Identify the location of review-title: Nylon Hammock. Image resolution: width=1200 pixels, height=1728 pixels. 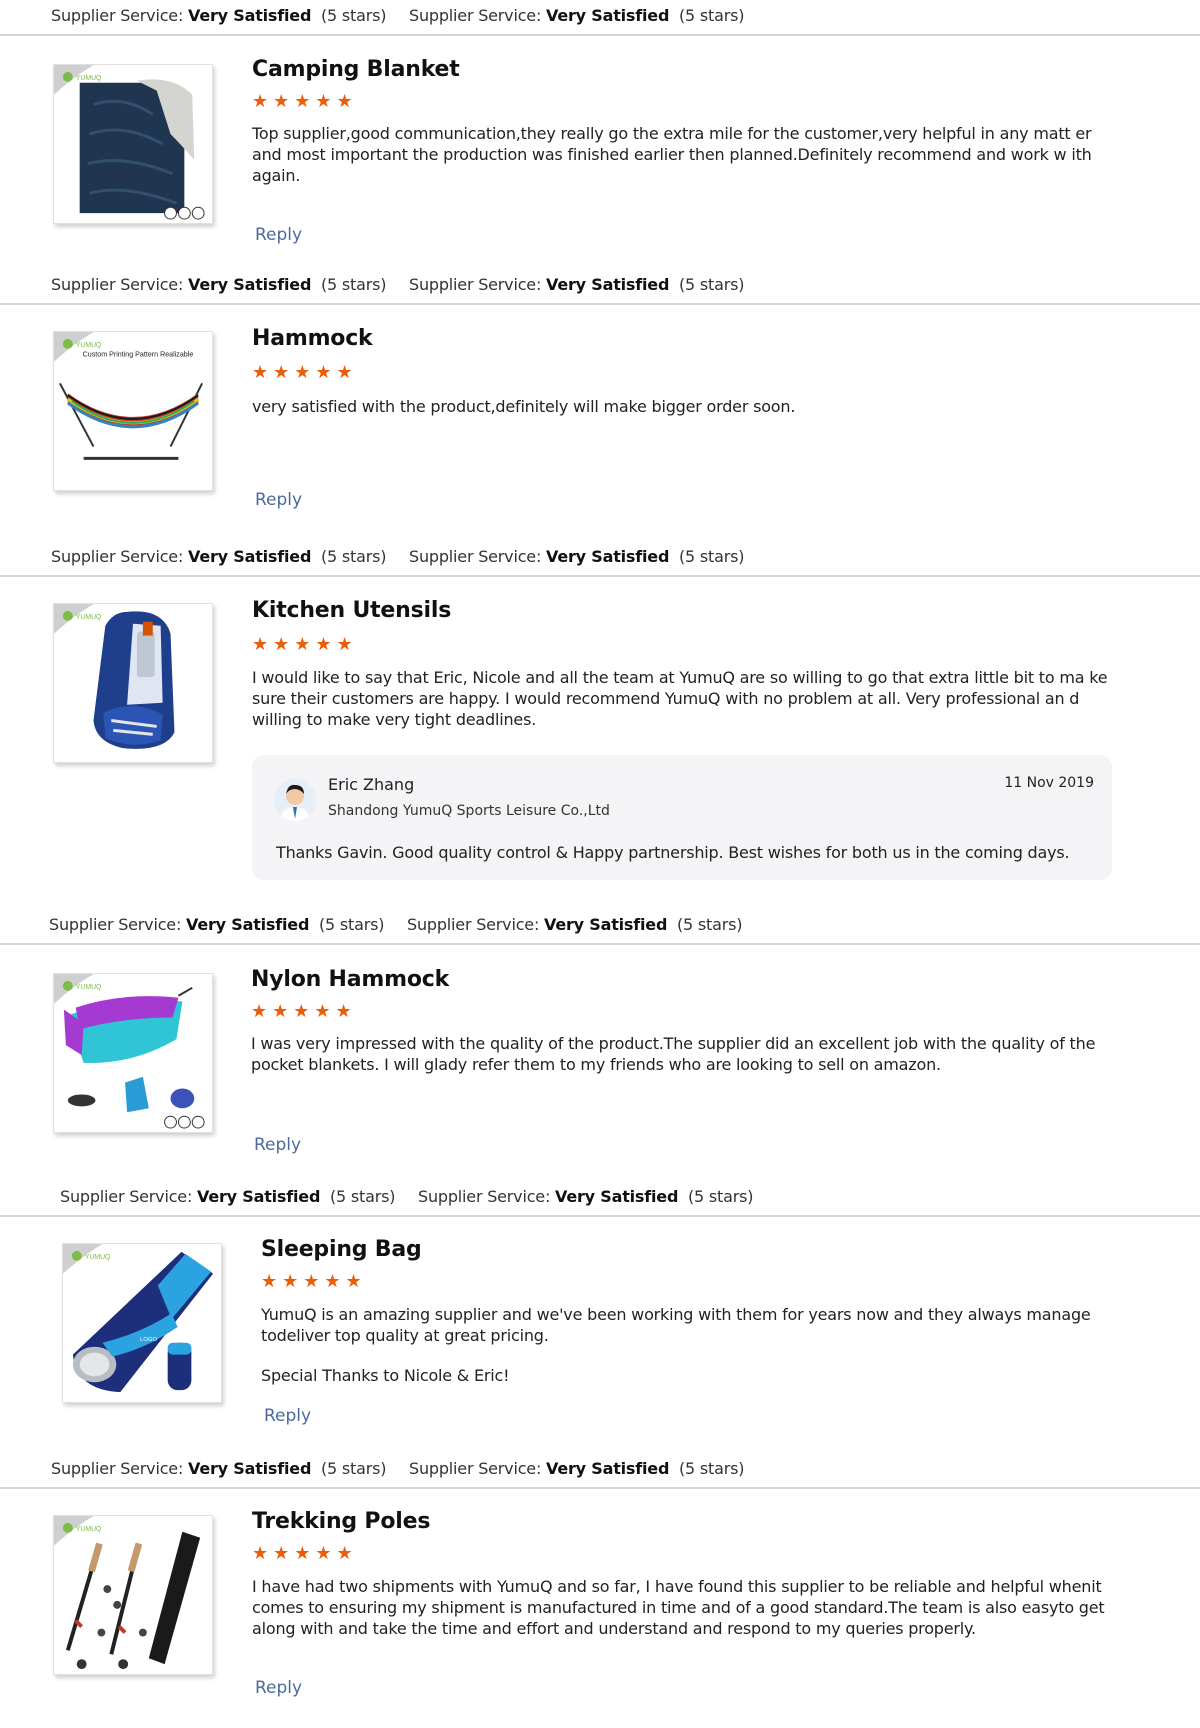
(350, 979).